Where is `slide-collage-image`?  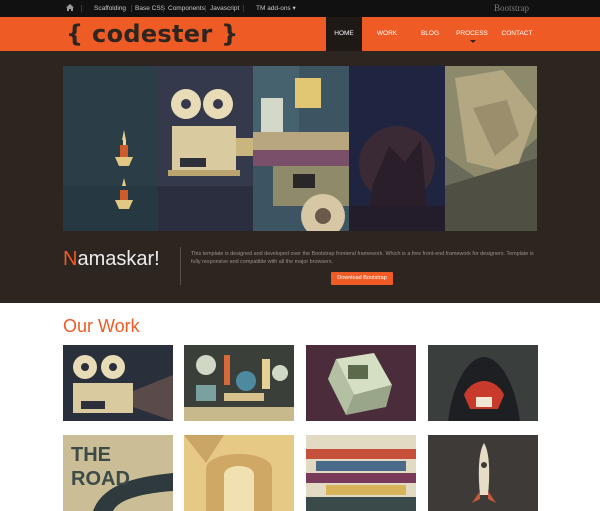 slide-collage-image is located at coordinates (301, 148).